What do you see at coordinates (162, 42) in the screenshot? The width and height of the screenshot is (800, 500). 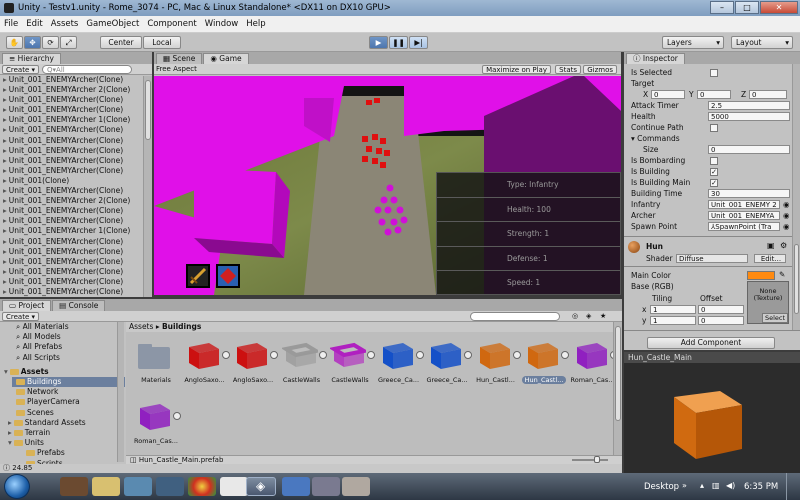 I see `pivot-local-button: Local` at bounding box center [162, 42].